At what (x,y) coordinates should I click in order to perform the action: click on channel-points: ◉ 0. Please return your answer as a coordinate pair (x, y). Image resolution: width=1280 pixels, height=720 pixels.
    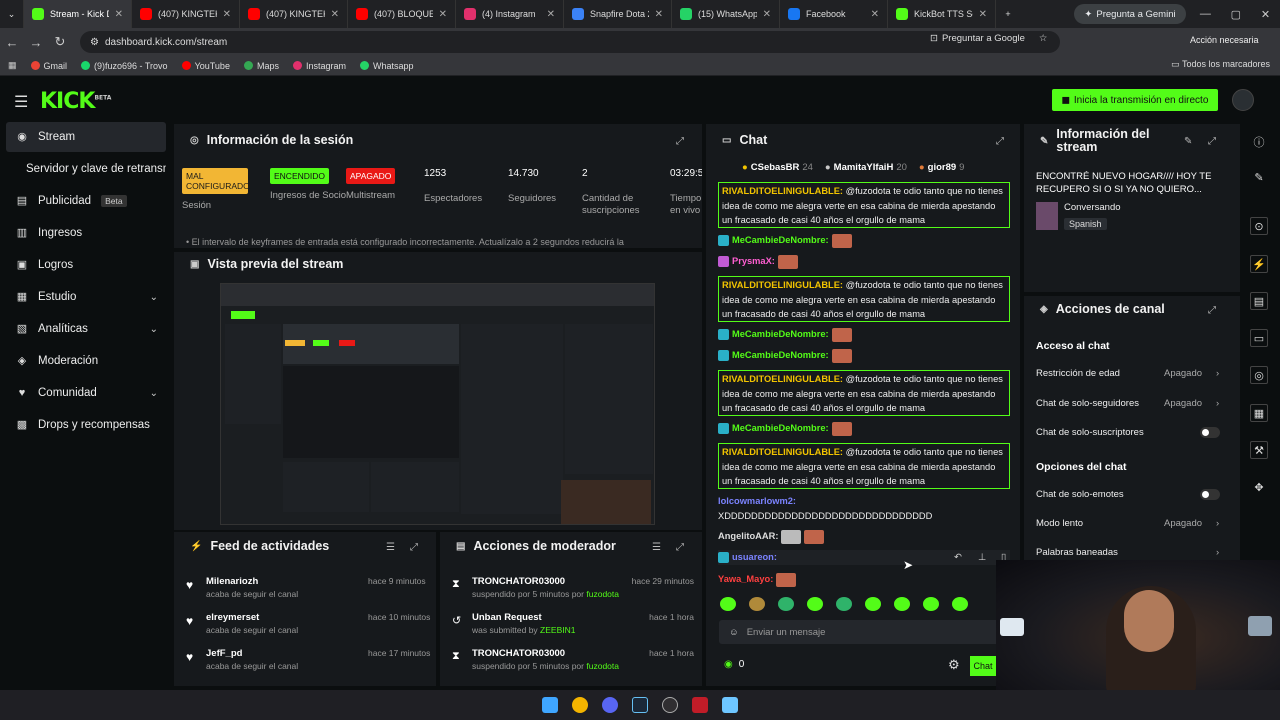
    Looking at the image, I should click on (734, 664).